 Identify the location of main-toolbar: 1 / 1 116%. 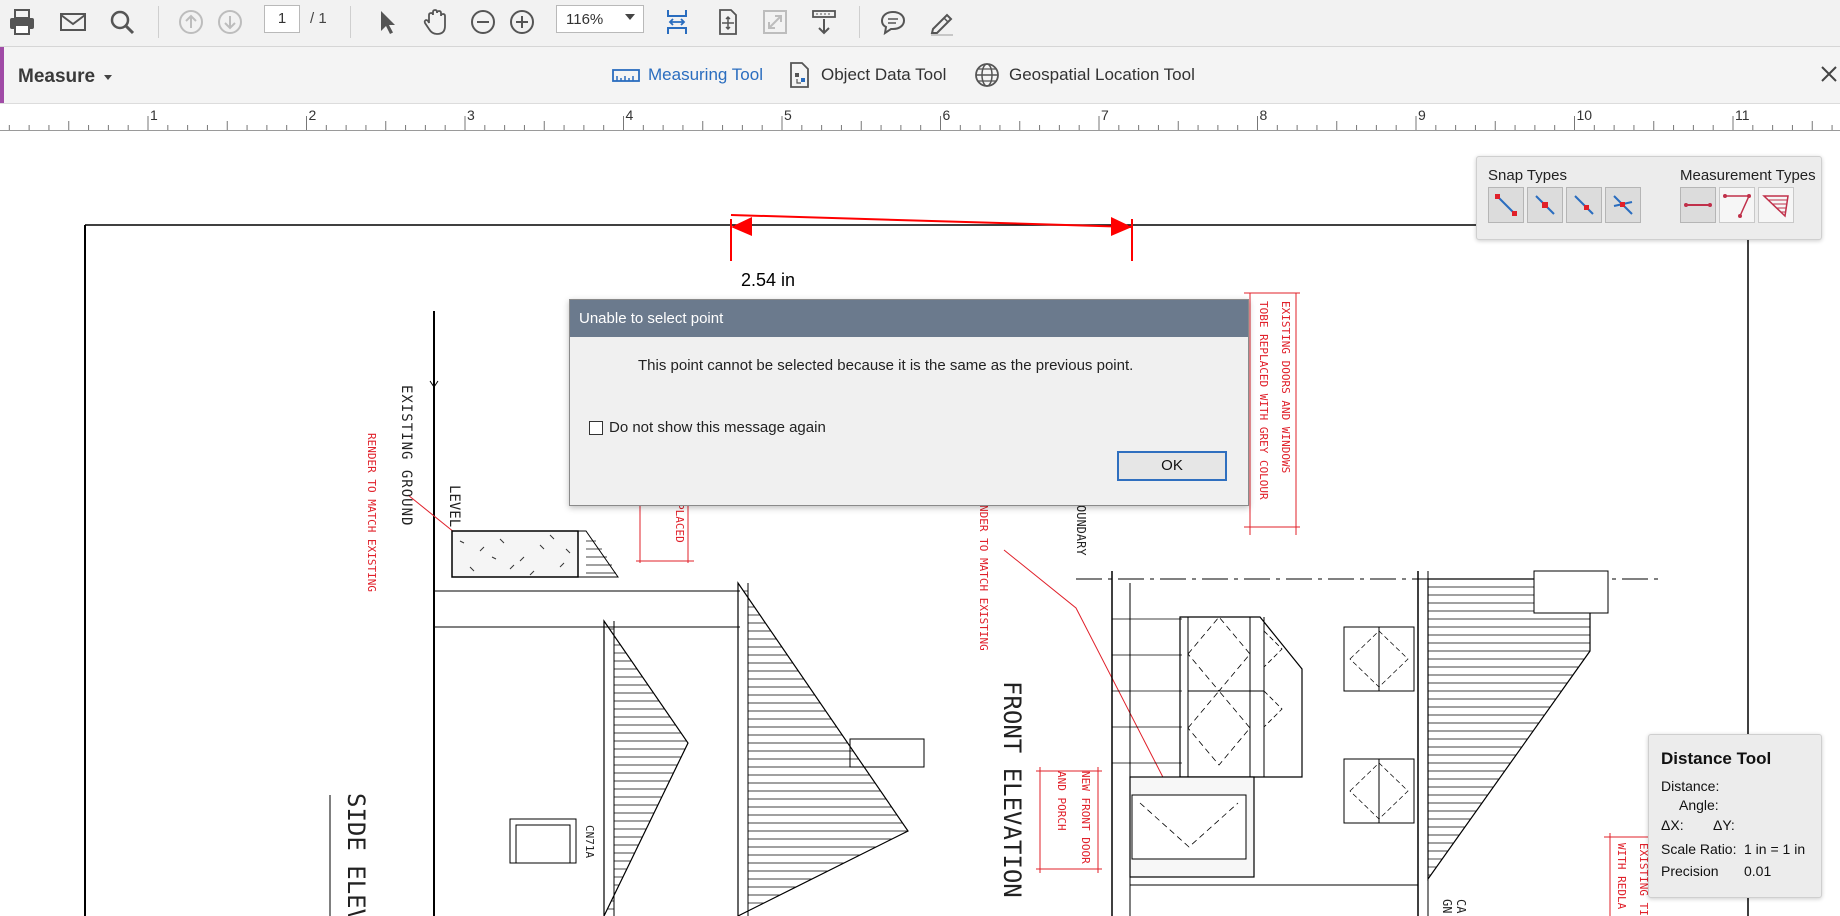
(920, 23).